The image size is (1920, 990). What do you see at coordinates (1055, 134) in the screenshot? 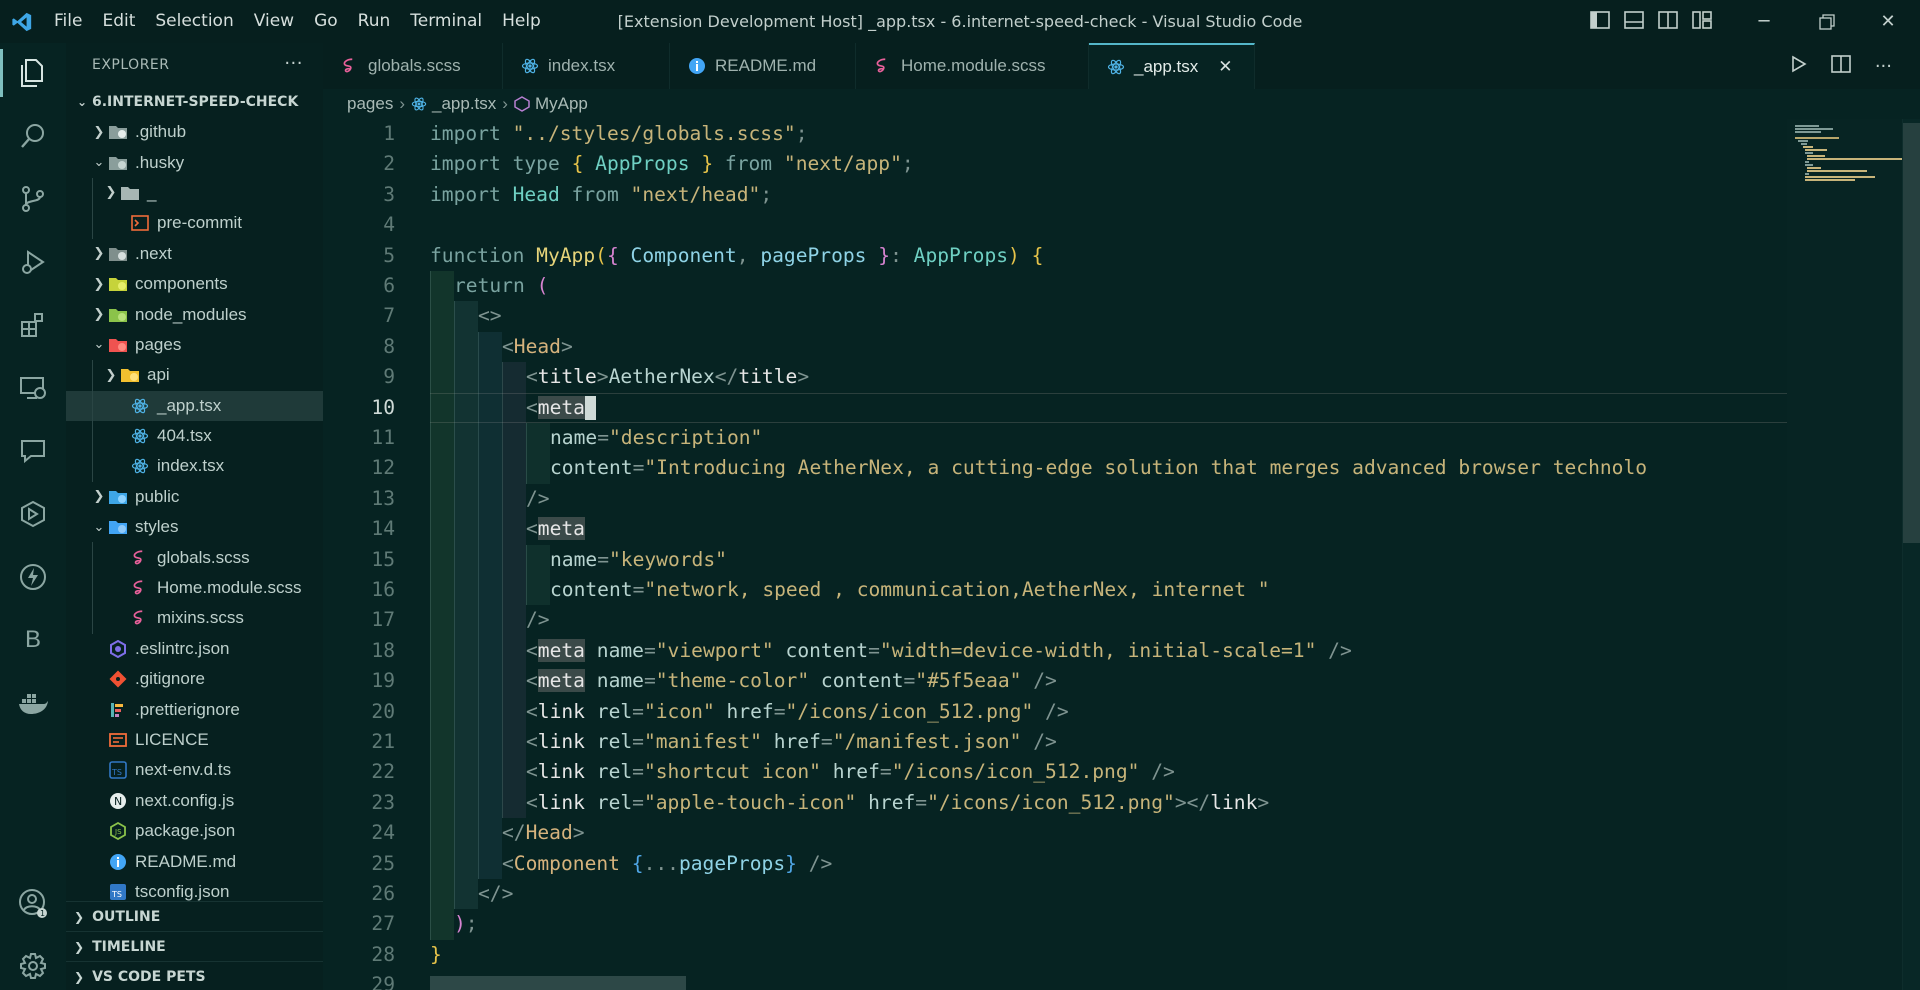
I see `code-line: 1 import "../styles/globals.scss";` at bounding box center [1055, 134].